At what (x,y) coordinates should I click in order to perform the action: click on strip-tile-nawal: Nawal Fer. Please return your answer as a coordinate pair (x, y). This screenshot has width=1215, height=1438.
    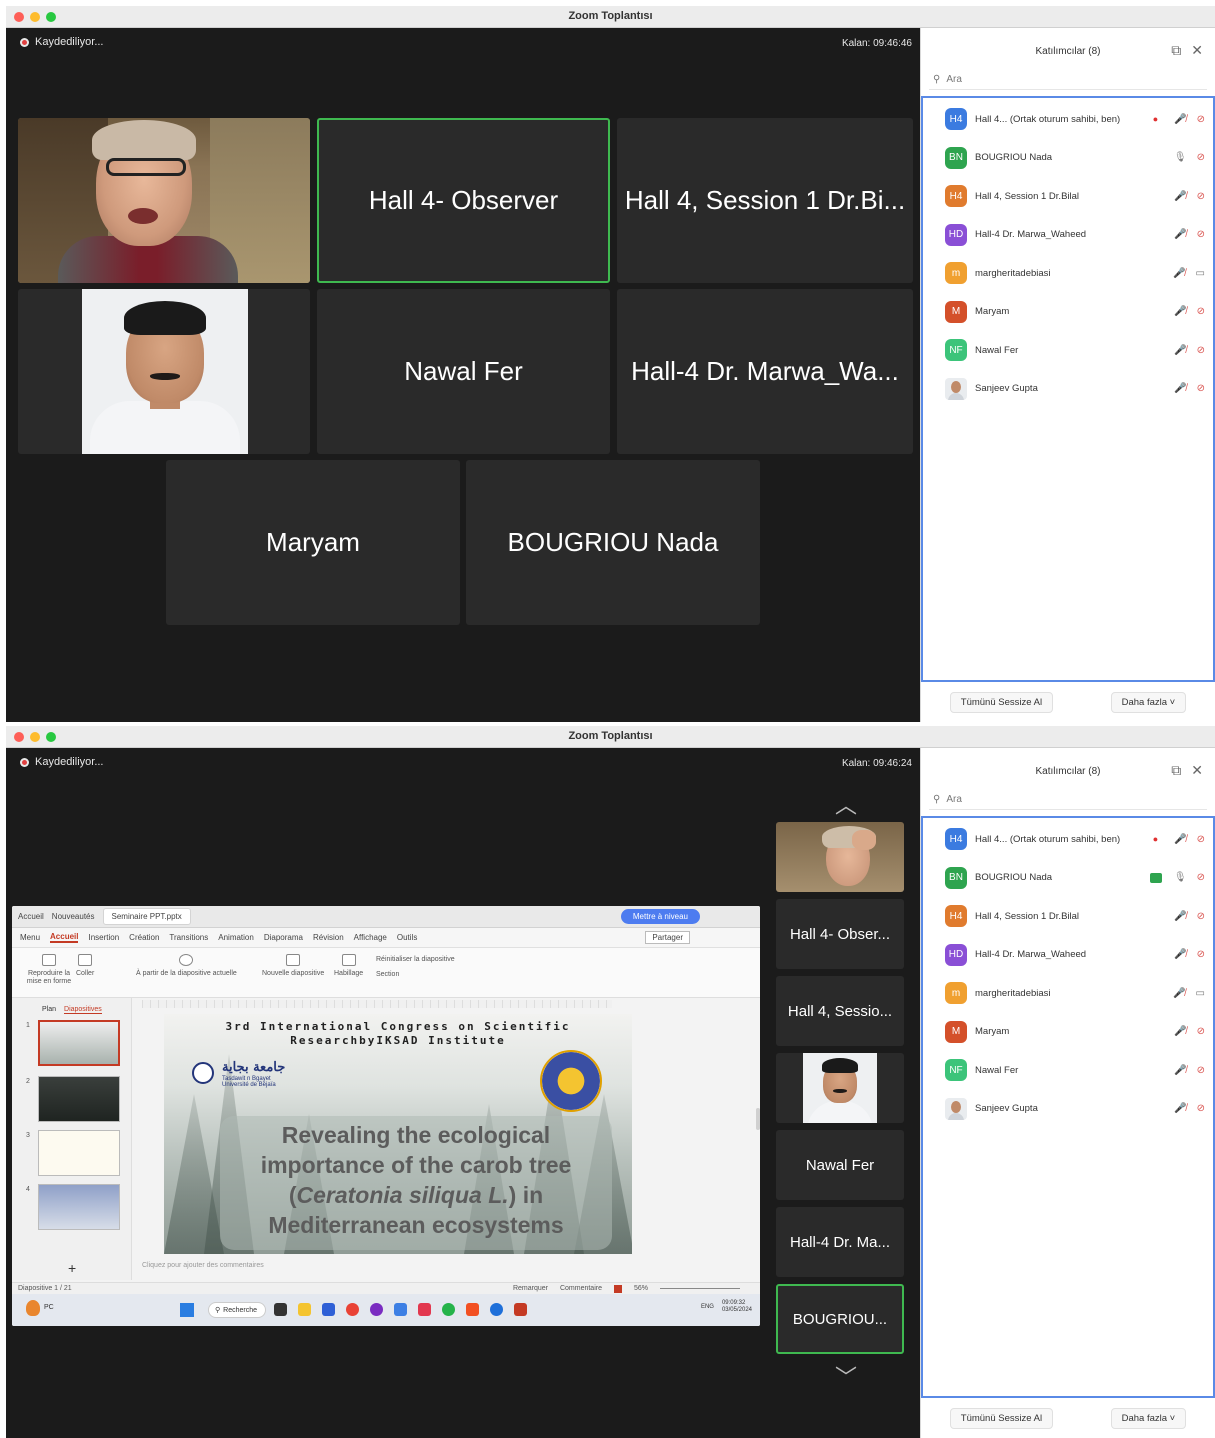
    Looking at the image, I should click on (840, 1165).